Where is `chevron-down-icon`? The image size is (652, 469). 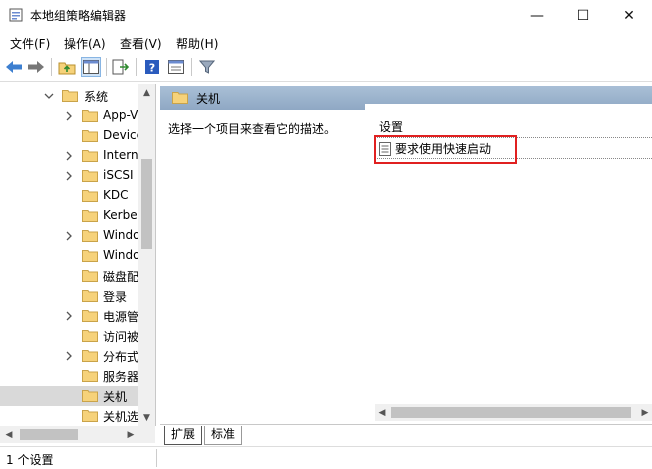 chevron-down-icon is located at coordinates (49, 96).